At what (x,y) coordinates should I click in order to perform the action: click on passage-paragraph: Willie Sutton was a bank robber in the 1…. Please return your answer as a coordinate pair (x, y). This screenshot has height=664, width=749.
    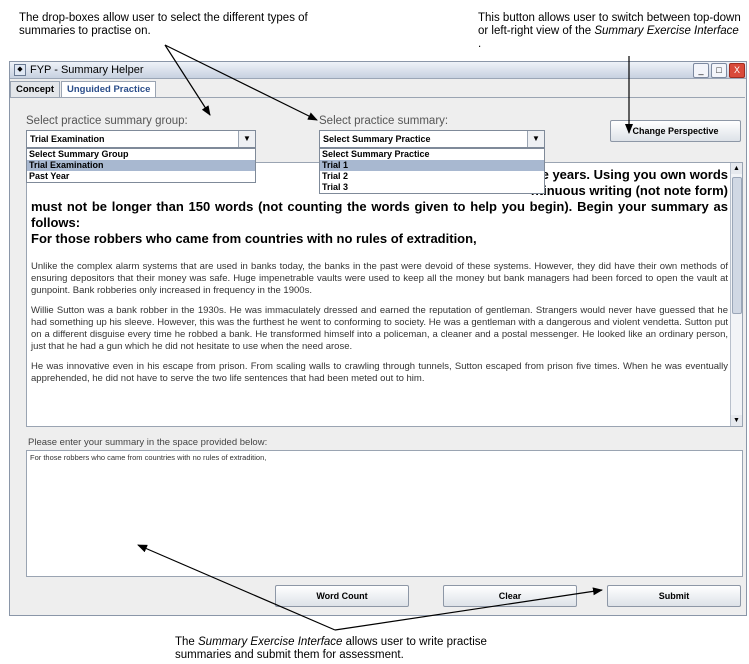
    Looking at the image, I should click on (379, 328).